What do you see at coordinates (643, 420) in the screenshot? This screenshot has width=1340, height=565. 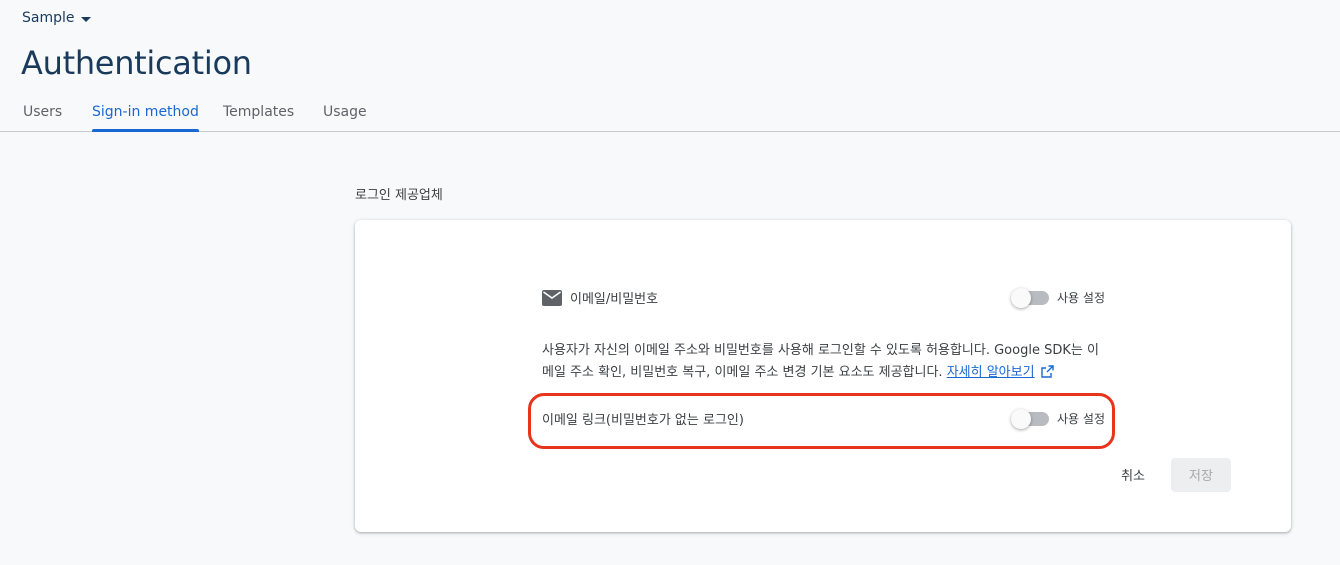 I see `email-link-label: 이메일 링크(비밀번호가 없는 로그인)` at bounding box center [643, 420].